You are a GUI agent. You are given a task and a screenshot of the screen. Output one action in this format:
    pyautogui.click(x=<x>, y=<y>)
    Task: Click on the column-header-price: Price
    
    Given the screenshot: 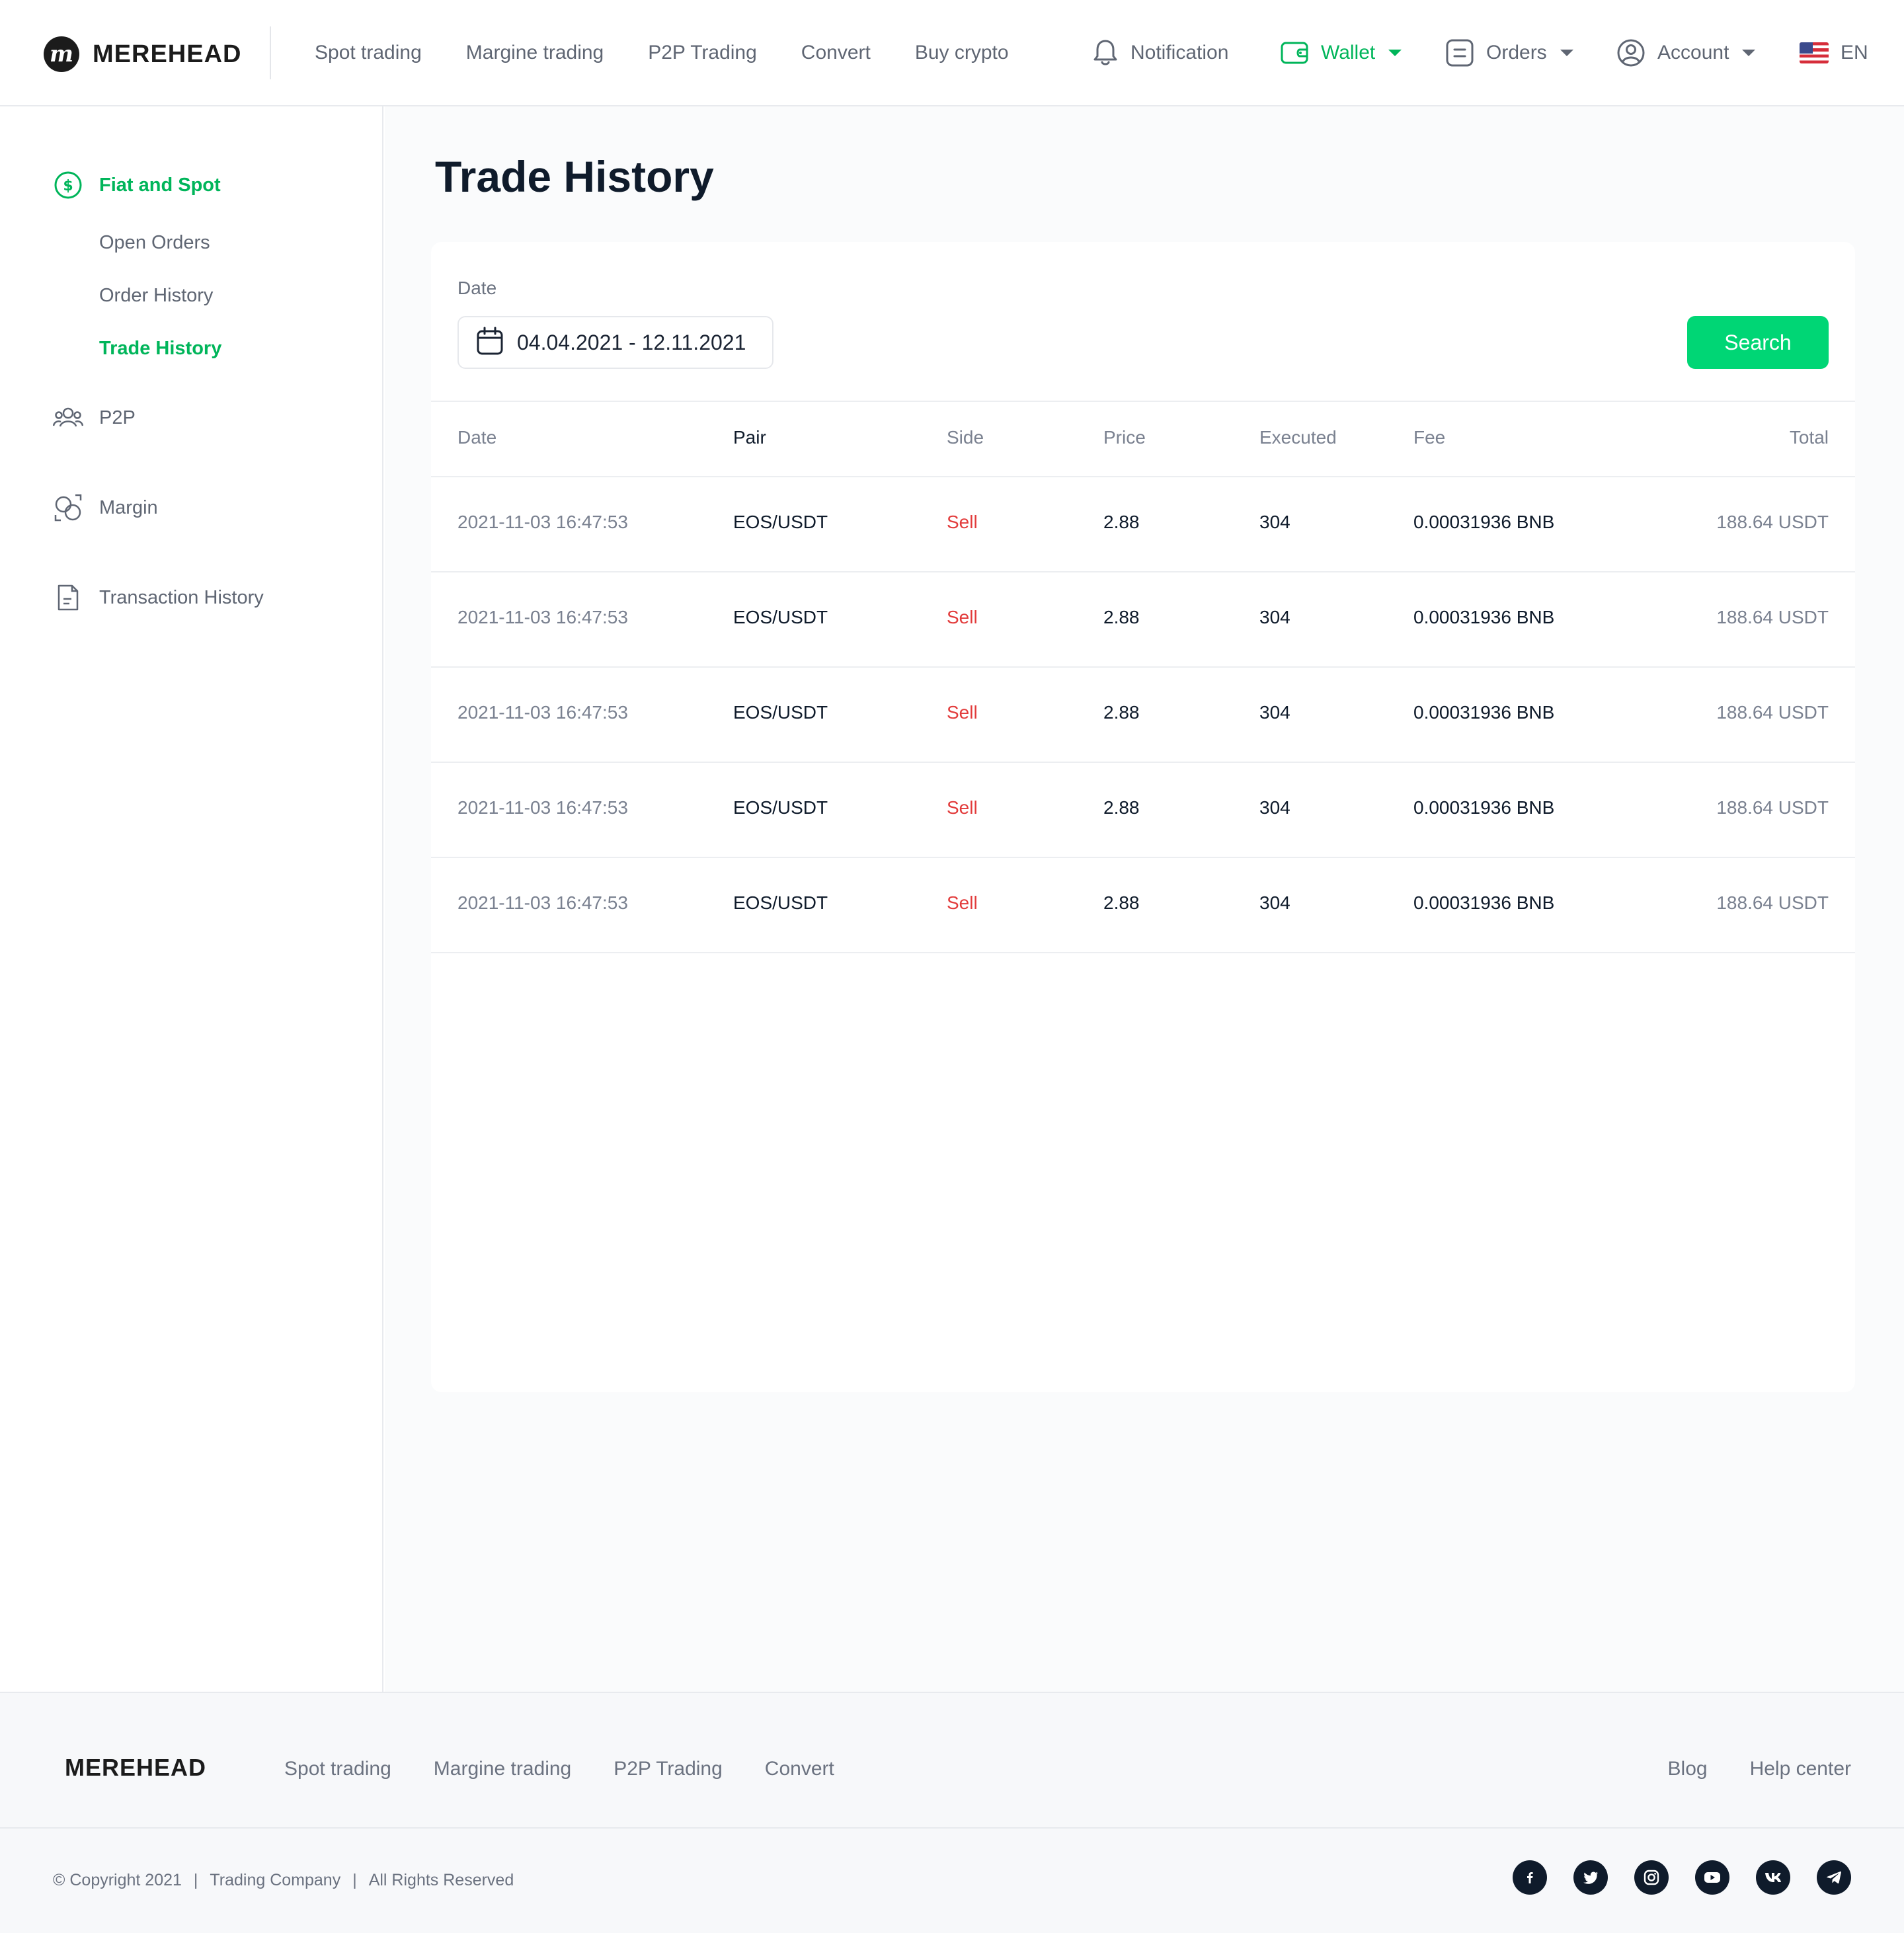 What is the action you would take?
    pyautogui.click(x=1124, y=437)
    